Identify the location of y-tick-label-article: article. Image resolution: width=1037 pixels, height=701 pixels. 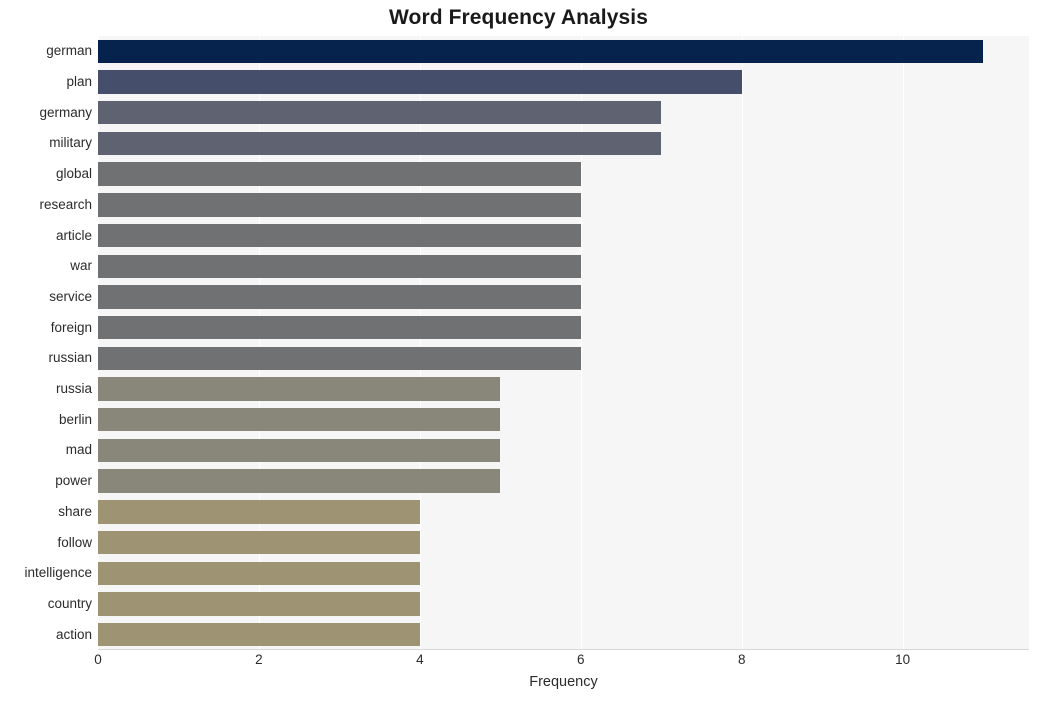
(73, 235).